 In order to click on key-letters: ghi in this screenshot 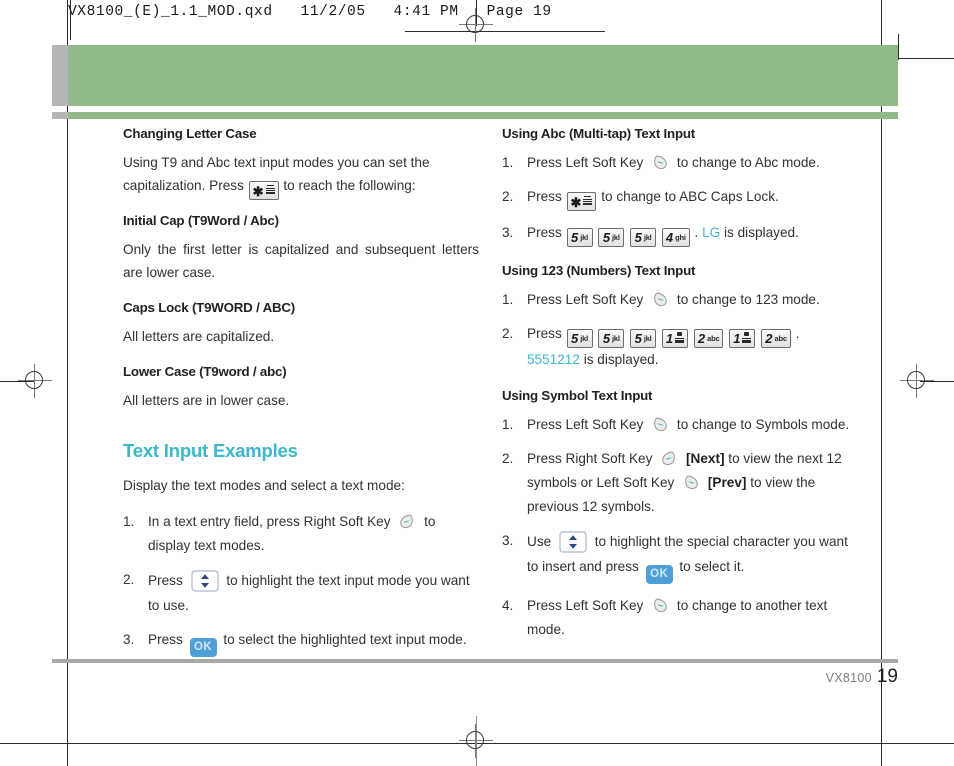, I will do `click(680, 237)`.